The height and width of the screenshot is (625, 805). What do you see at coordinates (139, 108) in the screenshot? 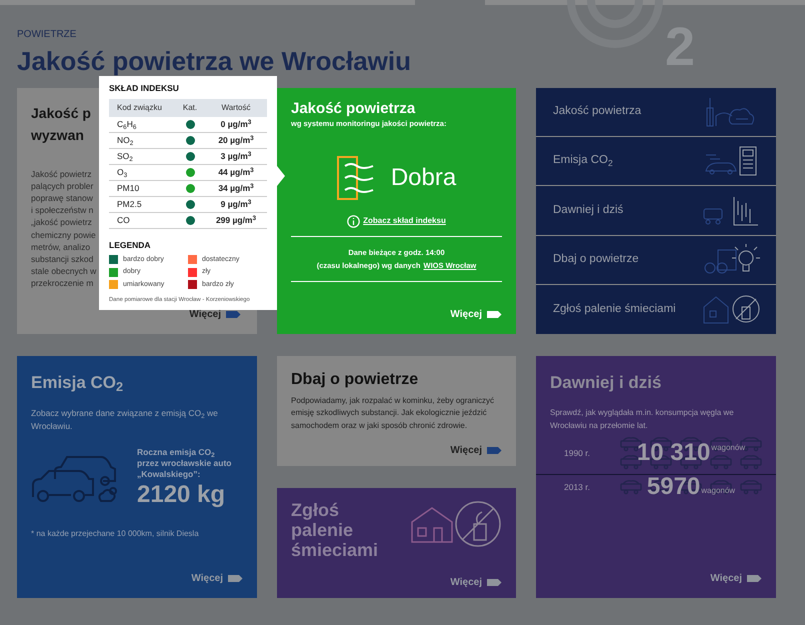
I see `column-header: Kod związku` at bounding box center [139, 108].